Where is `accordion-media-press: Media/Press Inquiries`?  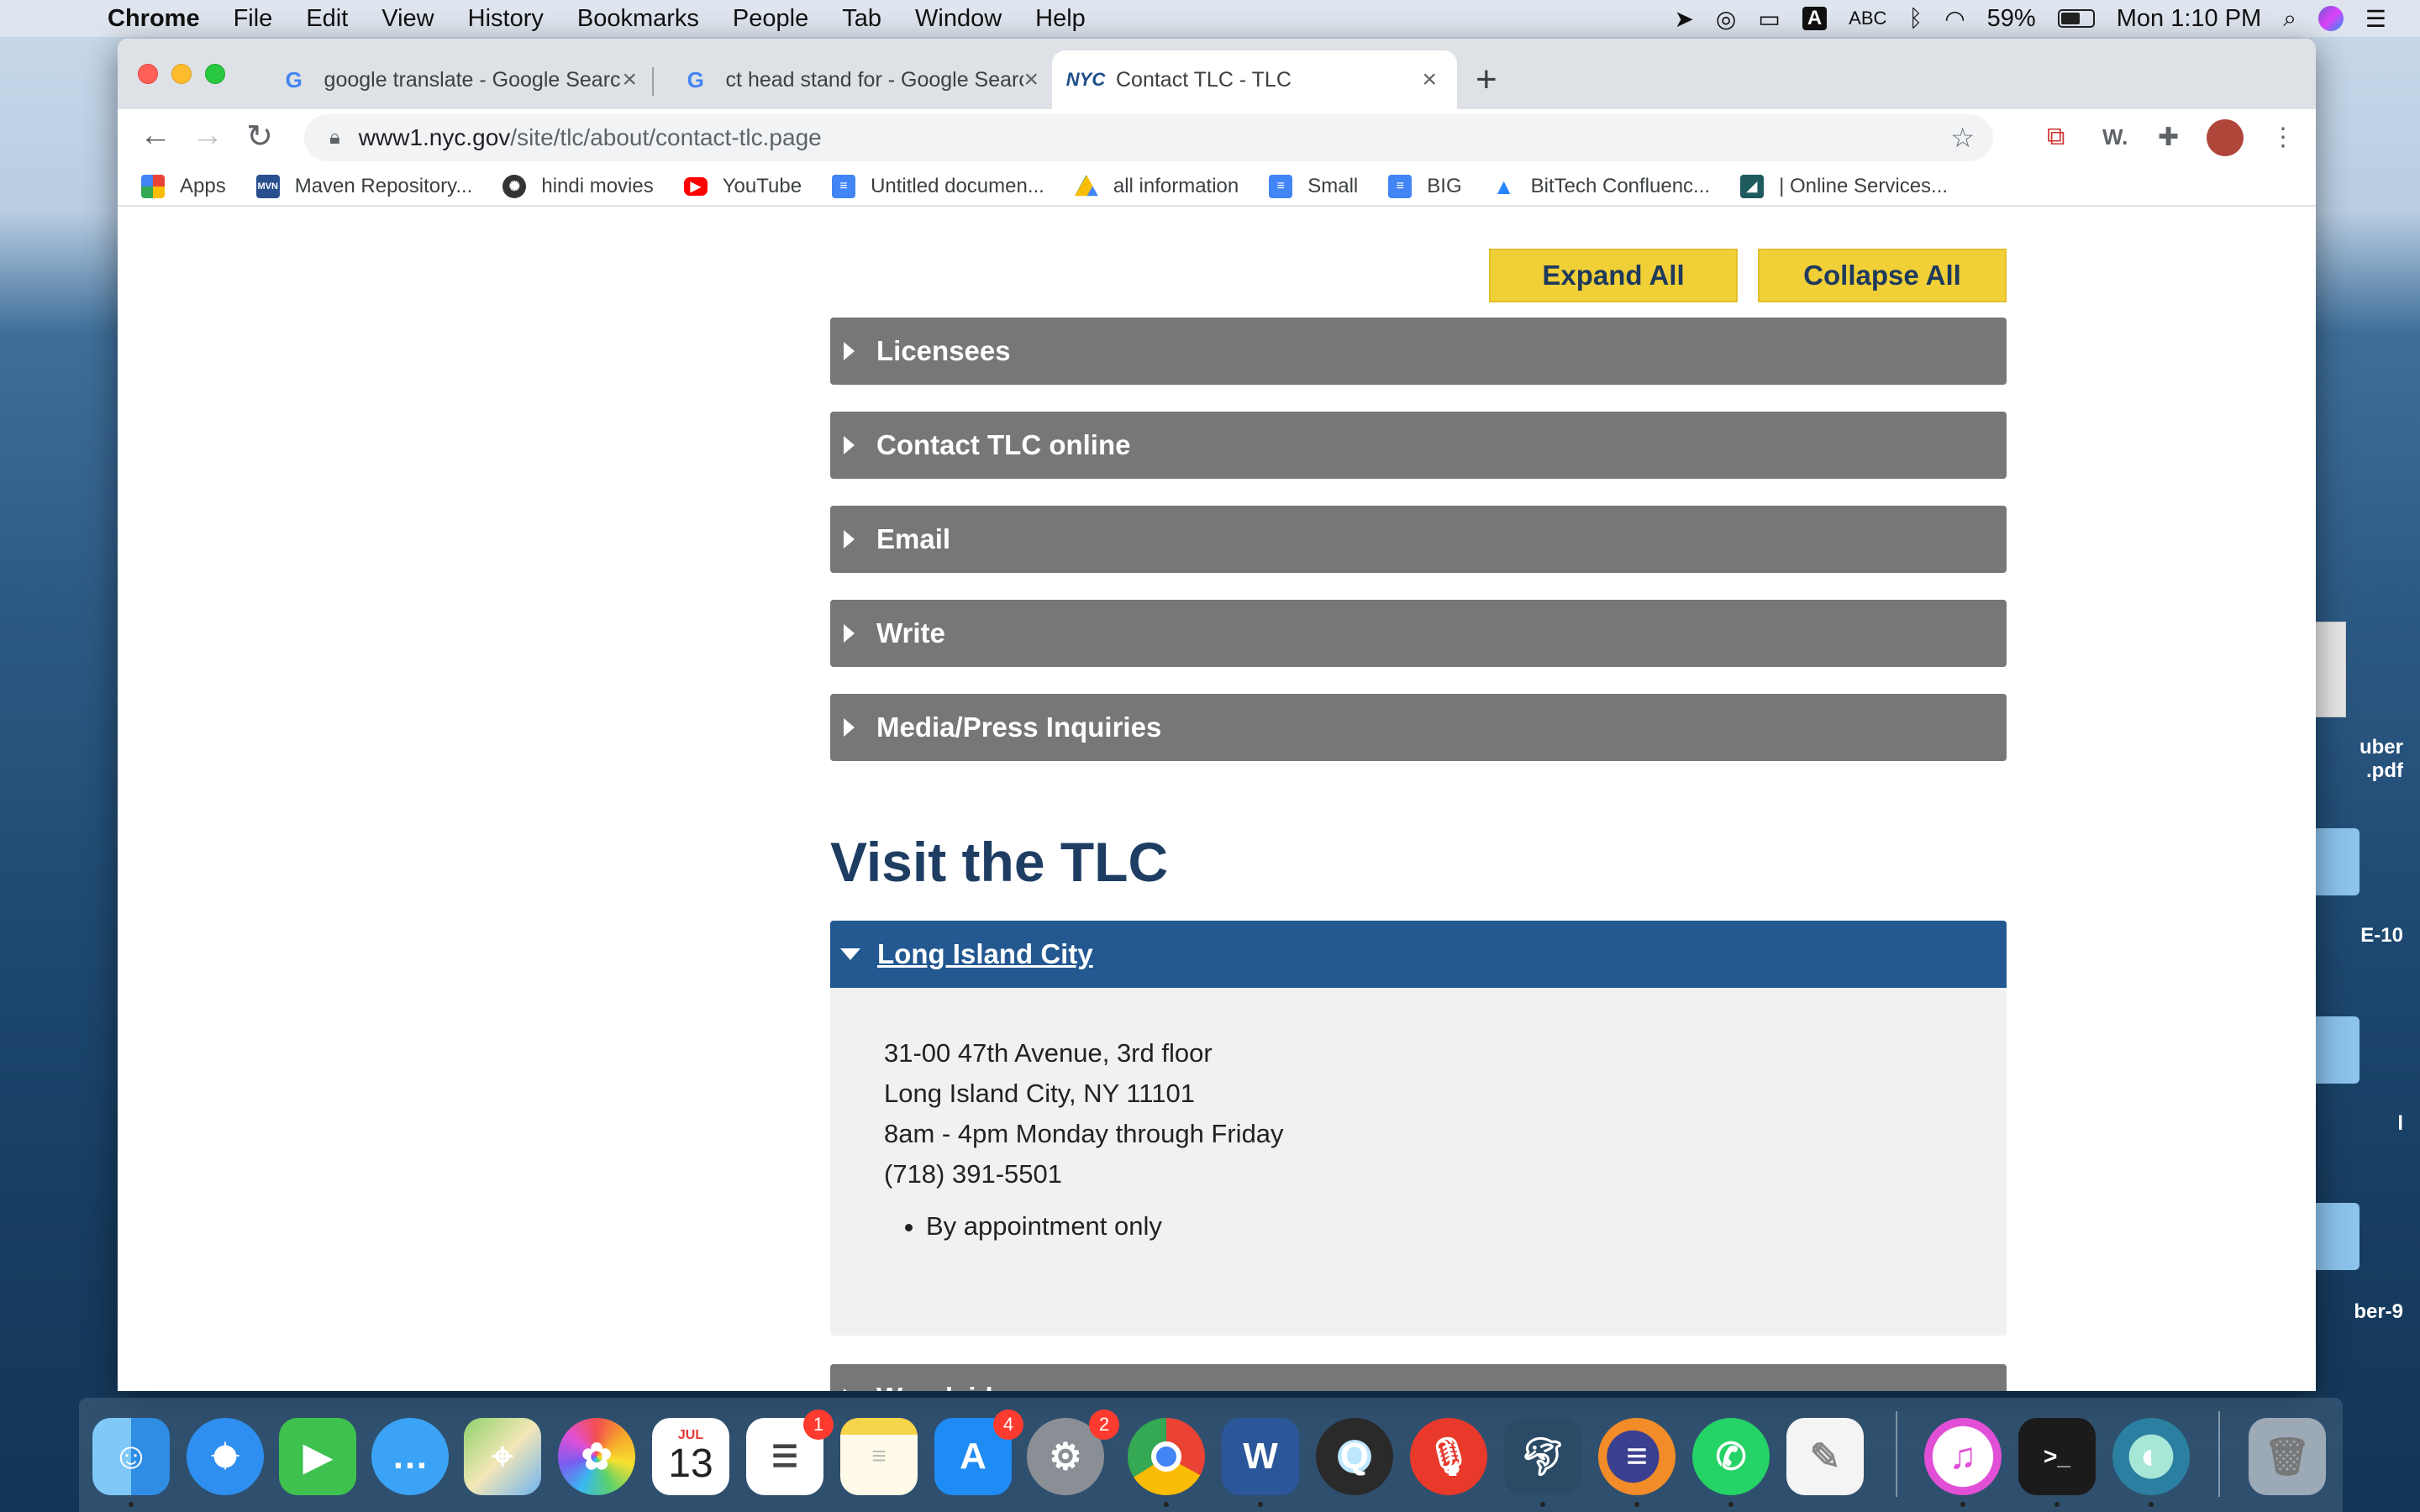
accordion-media-press: Media/Press Inquiries is located at coordinates (1418, 727).